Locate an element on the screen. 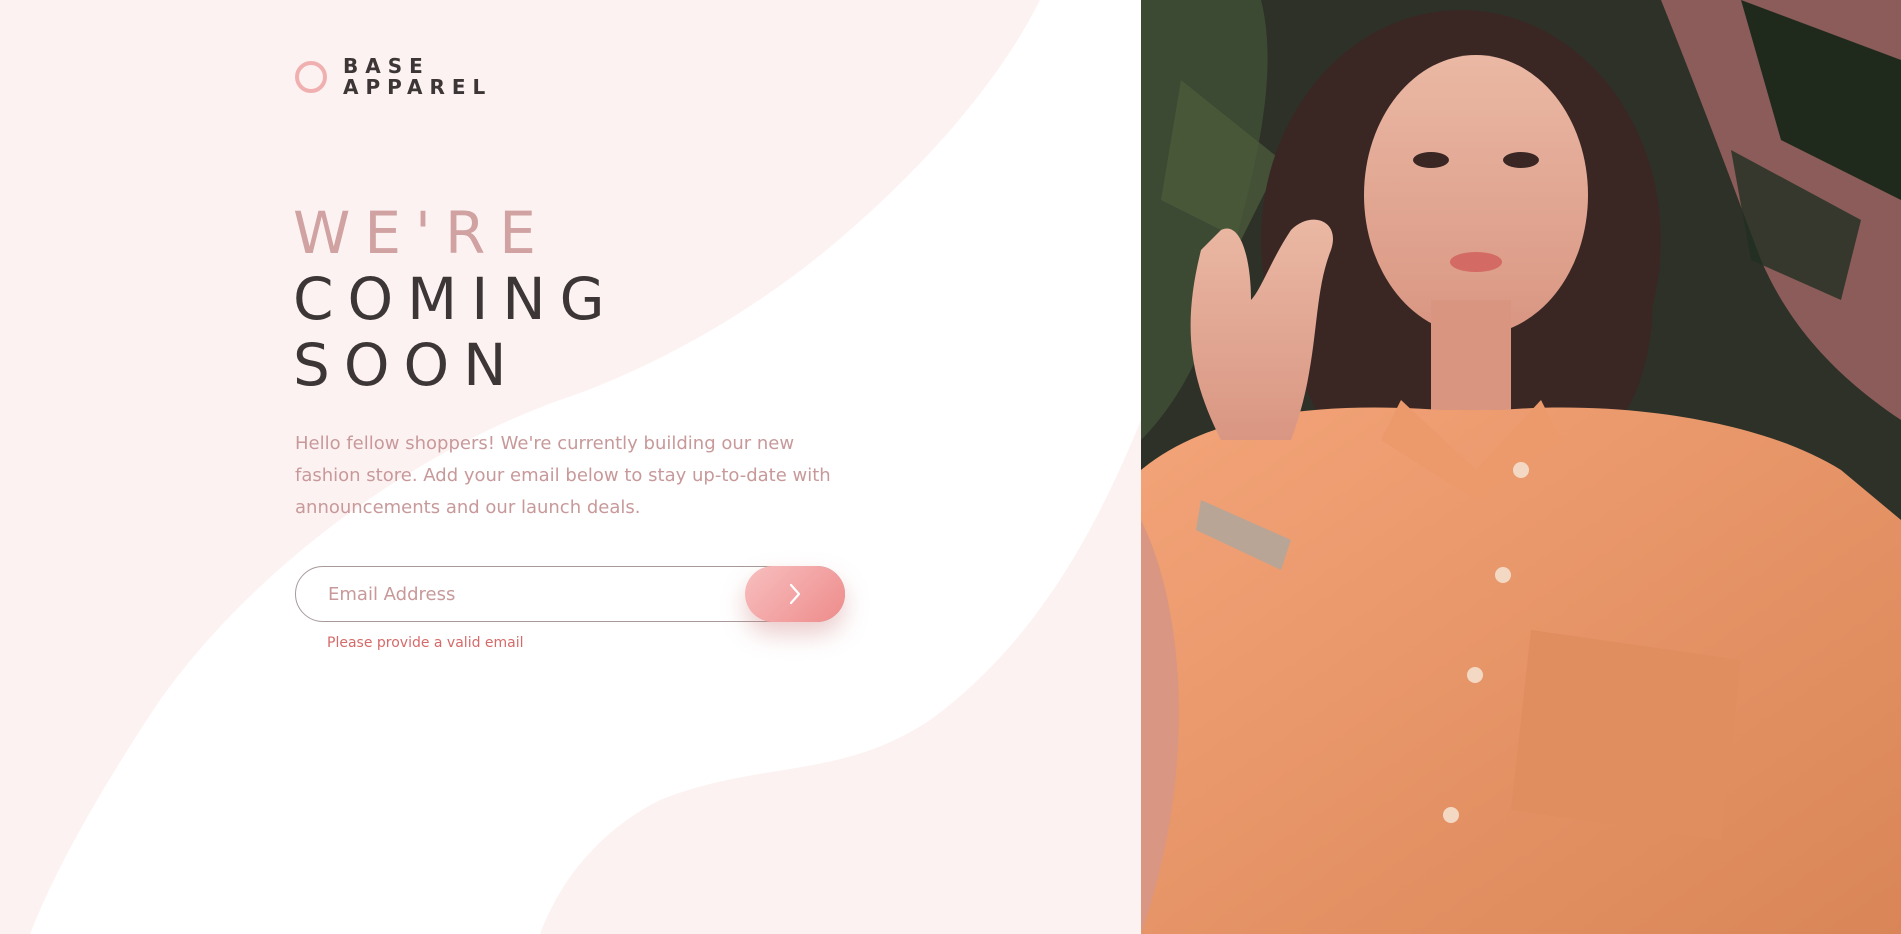 This screenshot has width=1901, height=934. brand-logo: BASE APPAREL is located at coordinates (393, 77).